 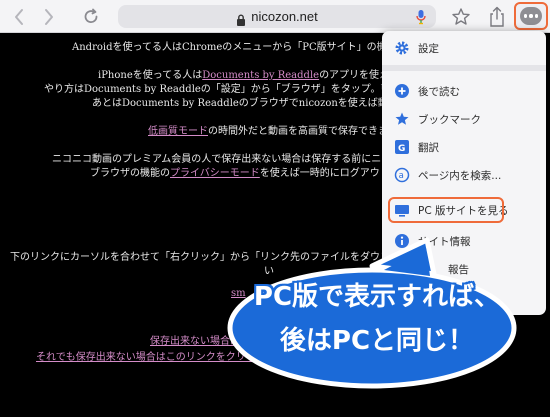 I want to click on menu-separator, so click(x=464, y=68).